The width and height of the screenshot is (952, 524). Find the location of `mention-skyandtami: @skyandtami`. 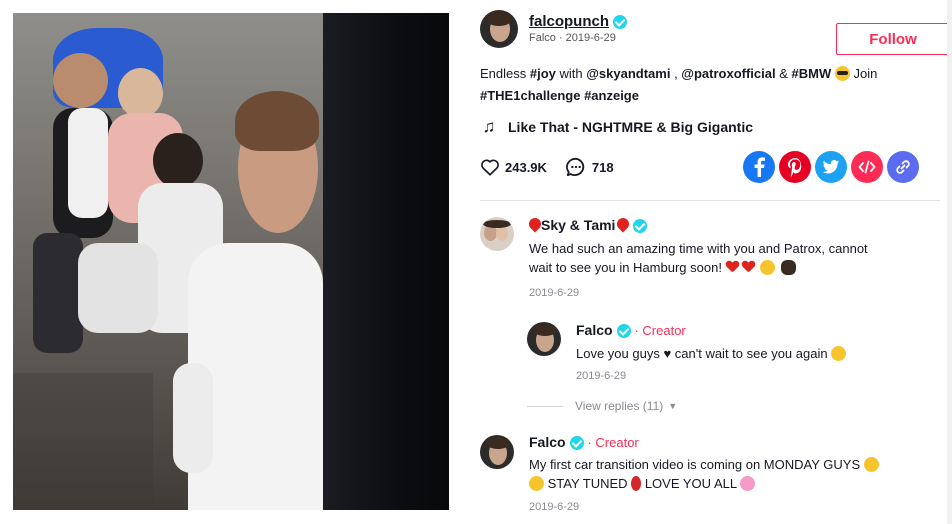

mention-skyandtami: @skyandtami is located at coordinates (628, 73).